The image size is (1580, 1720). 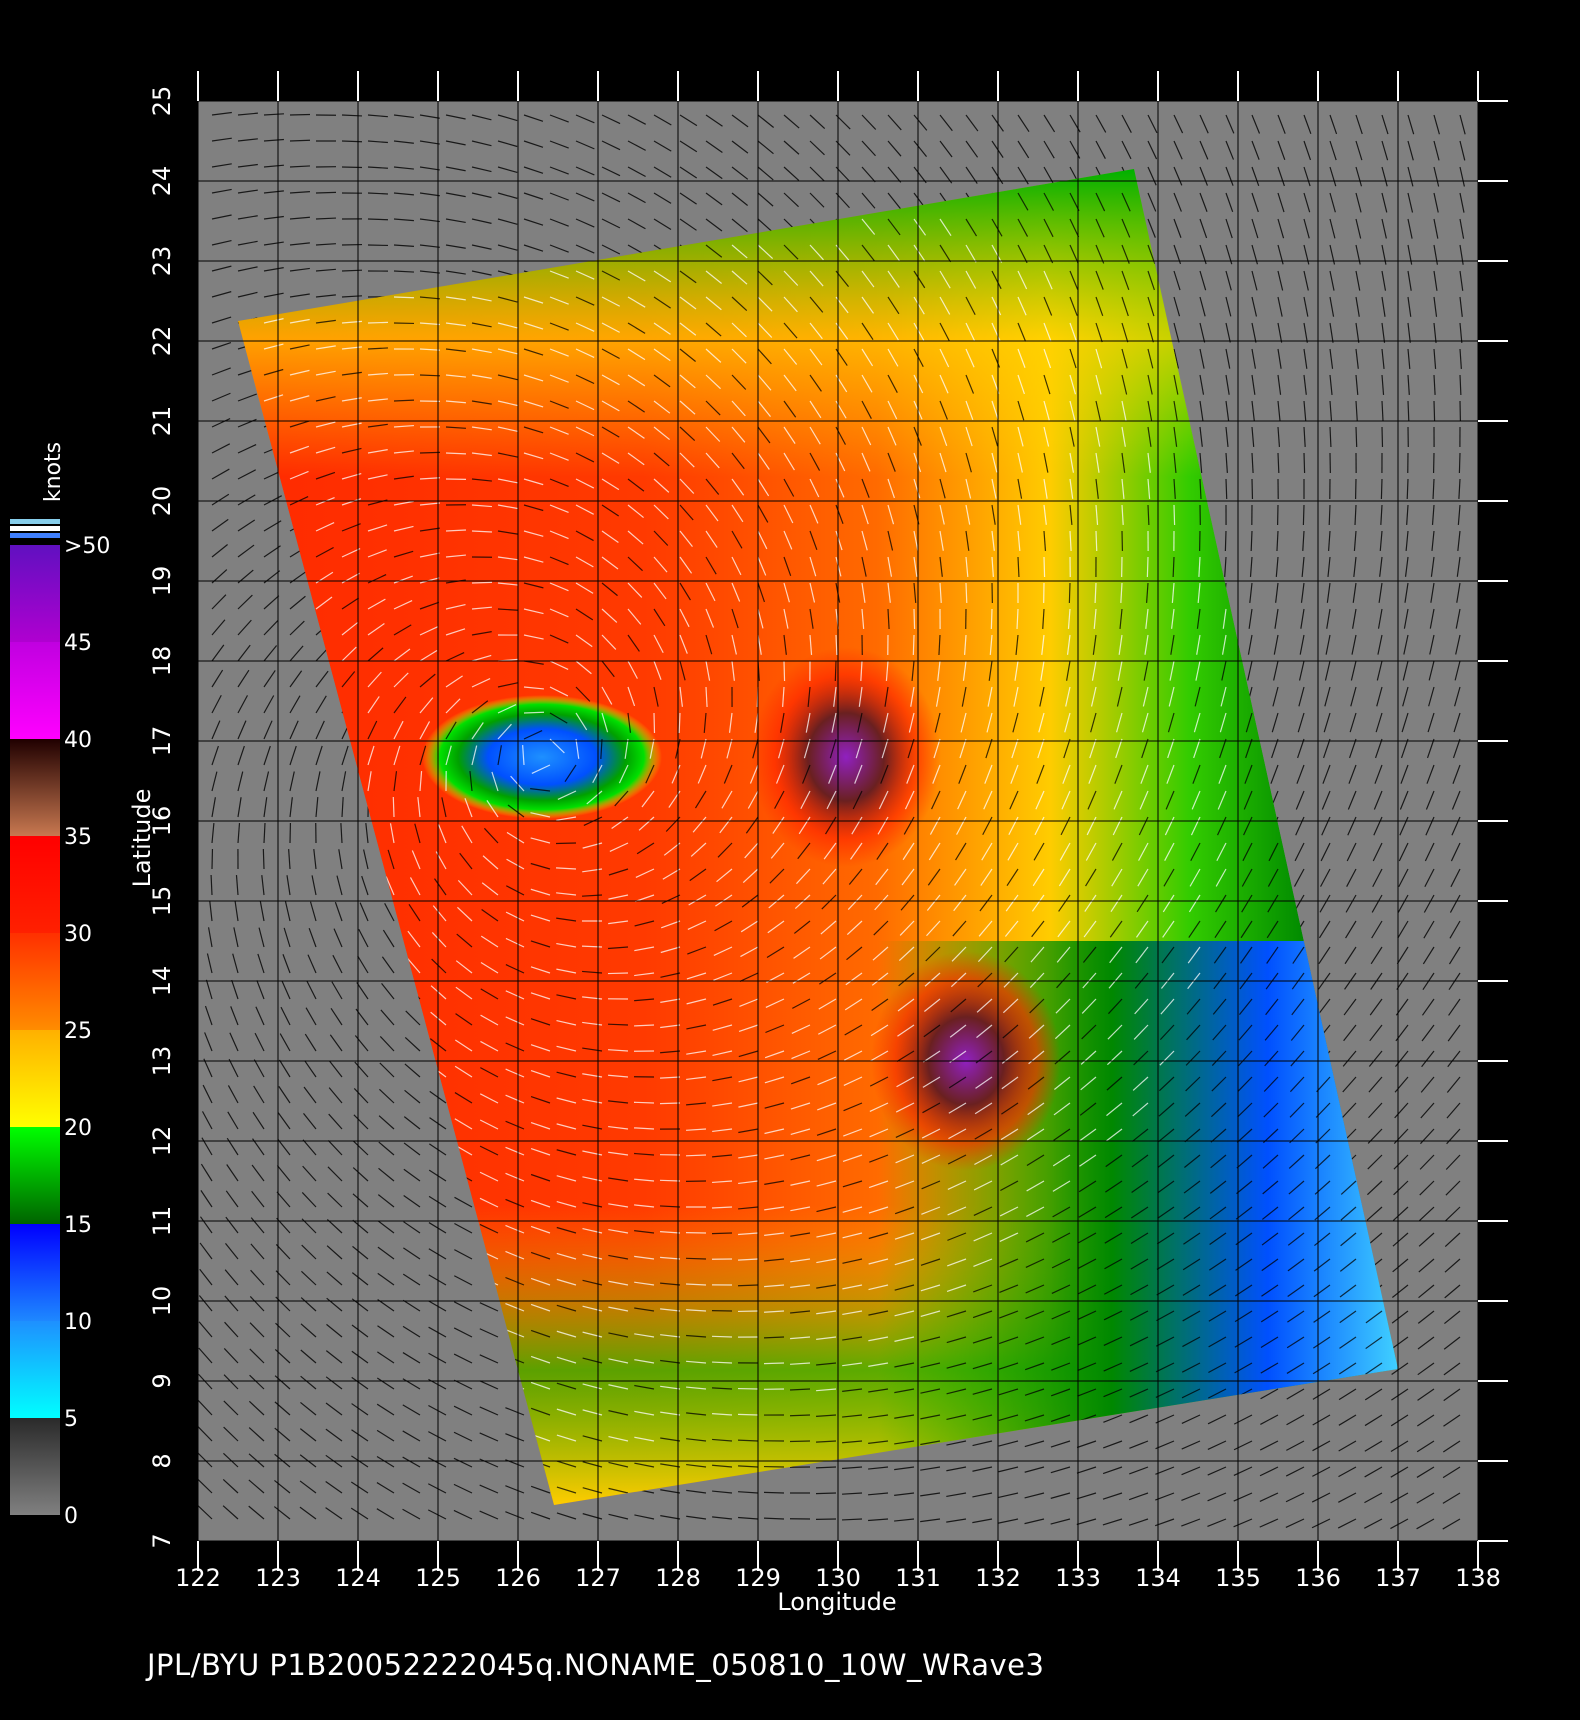 What do you see at coordinates (162, 101) in the screenshot?
I see `latitude-label: 25` at bounding box center [162, 101].